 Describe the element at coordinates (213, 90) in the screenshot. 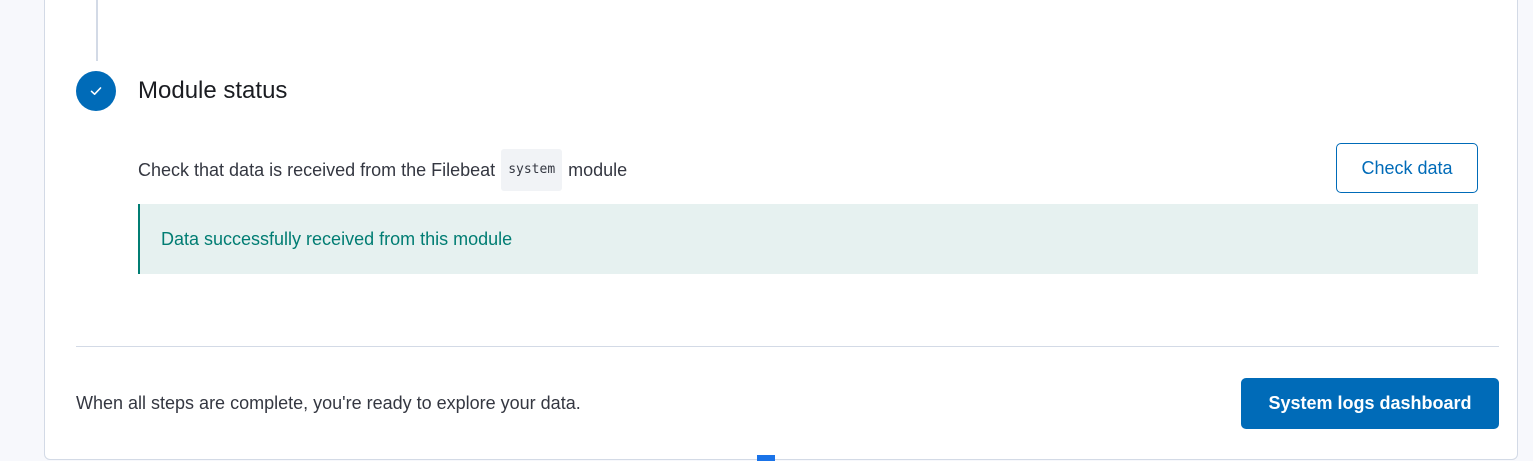

I see `step-title: Module status` at that location.